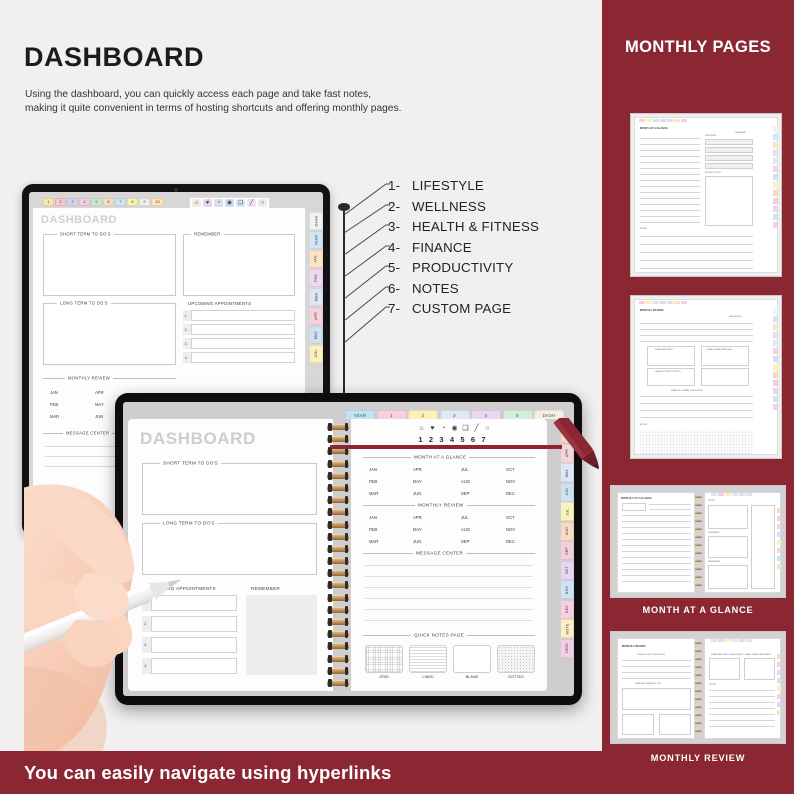  I want to click on section-tab-strip-front: YEAR 1 2 3 4 5 DASH, so click(454, 414).